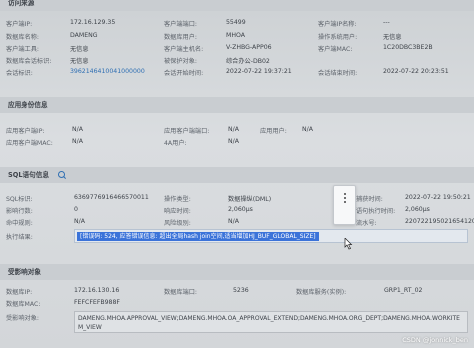  I want to click on response-time-value: 2,060μs, so click(240, 209).